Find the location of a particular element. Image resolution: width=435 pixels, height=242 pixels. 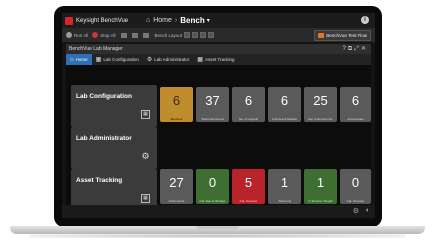

tile-label: Total Instruments is located at coordinates (212, 119).